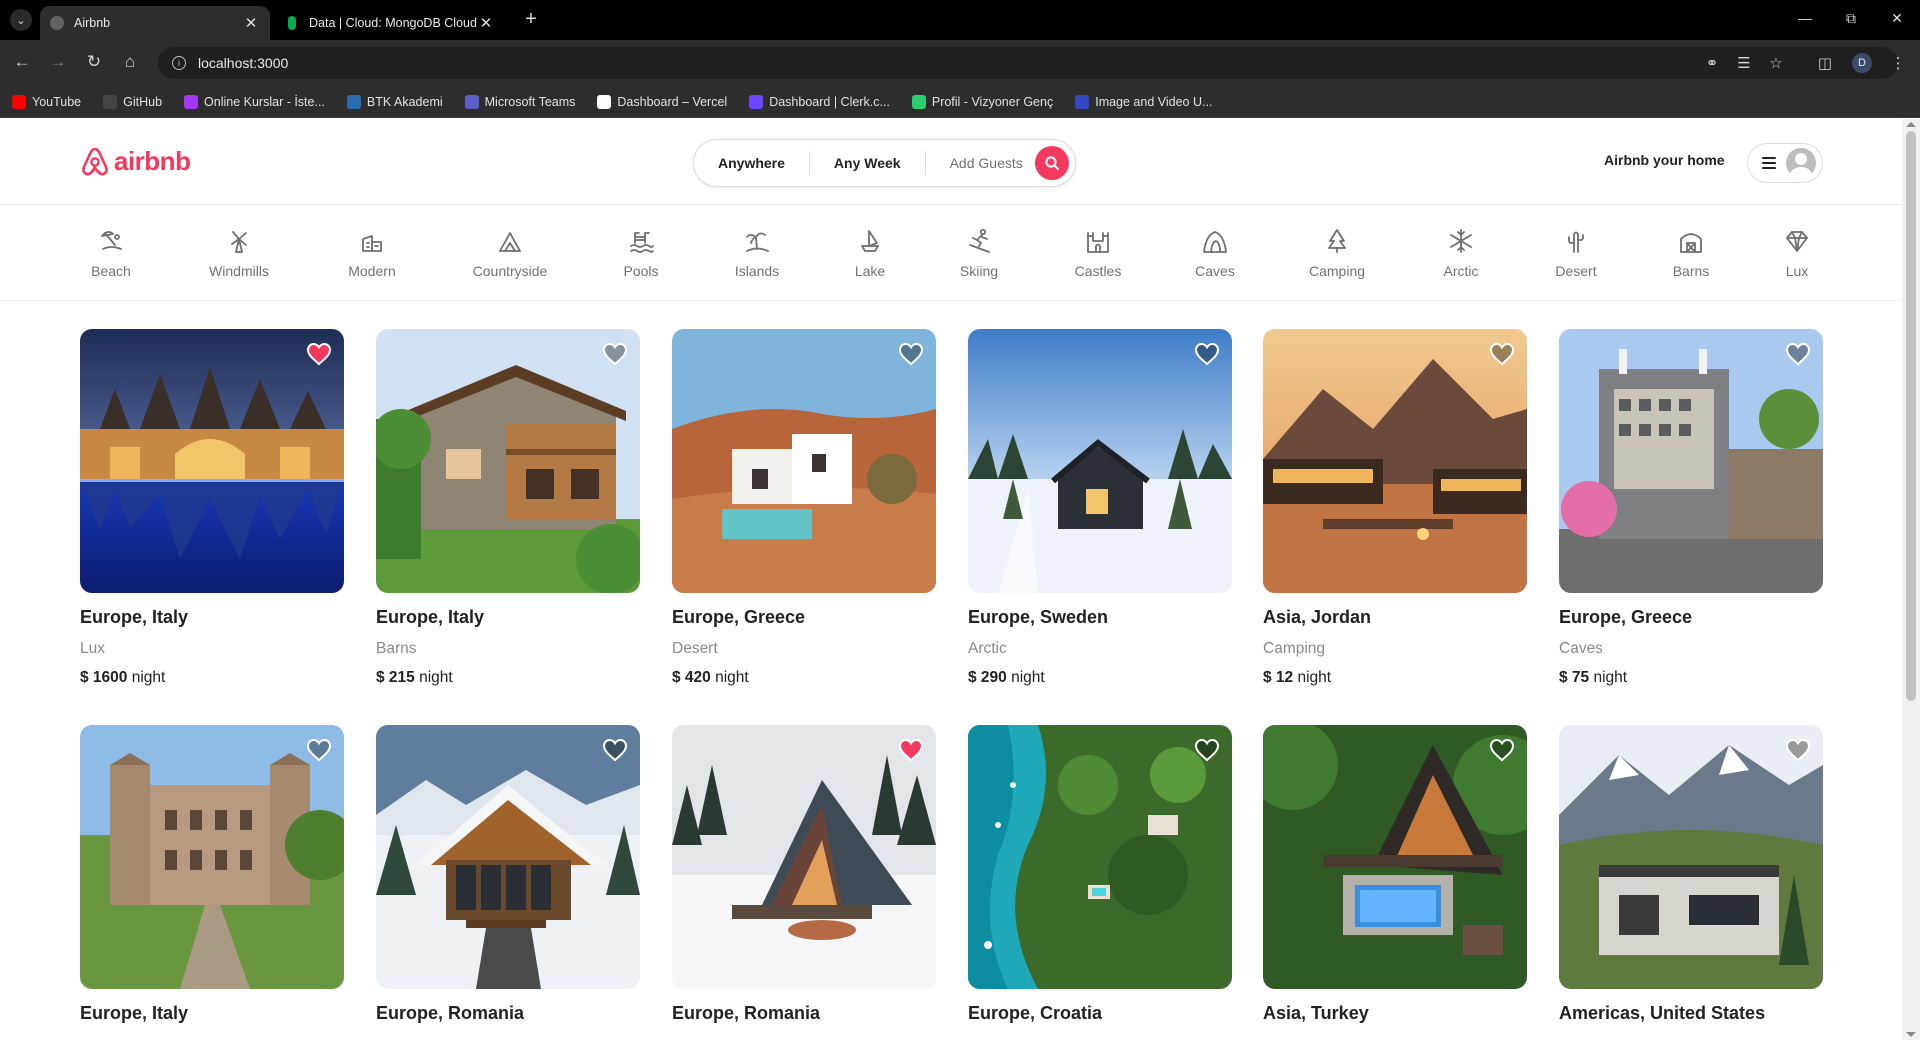 This screenshot has width=1920, height=1040. I want to click on site-info-icon: i, so click(179, 63).